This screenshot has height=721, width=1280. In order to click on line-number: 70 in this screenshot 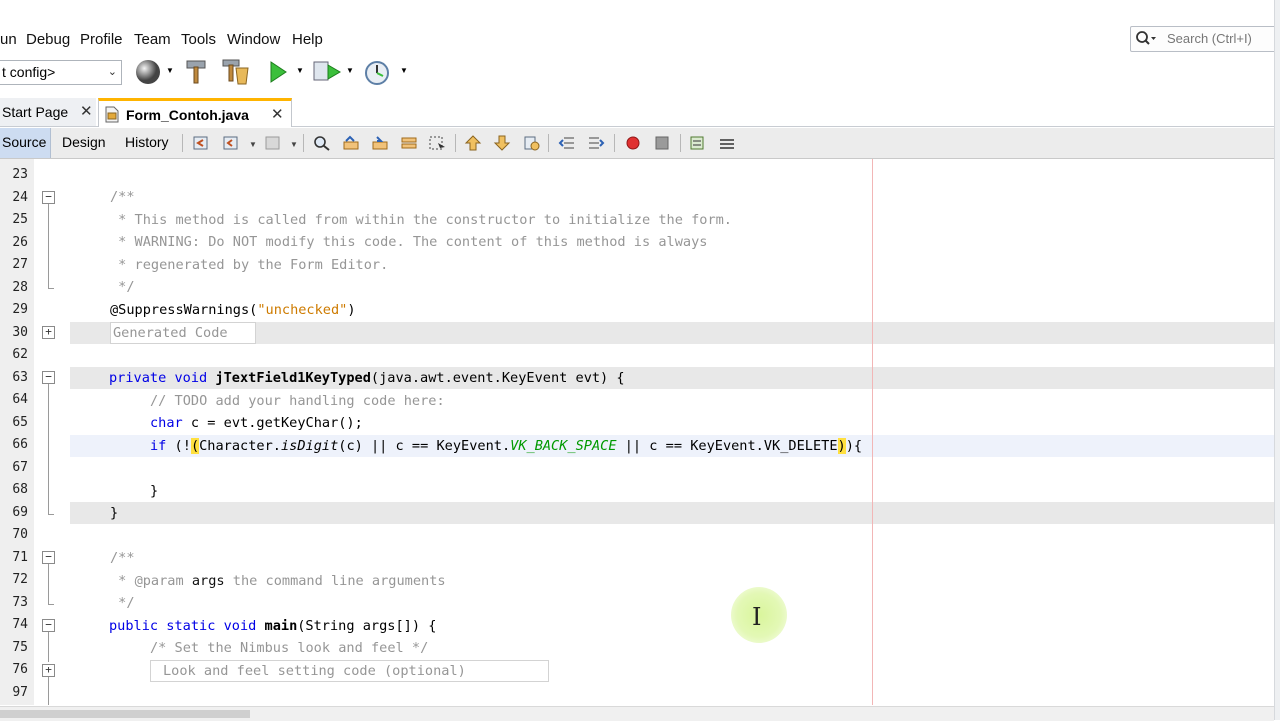, I will do `click(20, 534)`.